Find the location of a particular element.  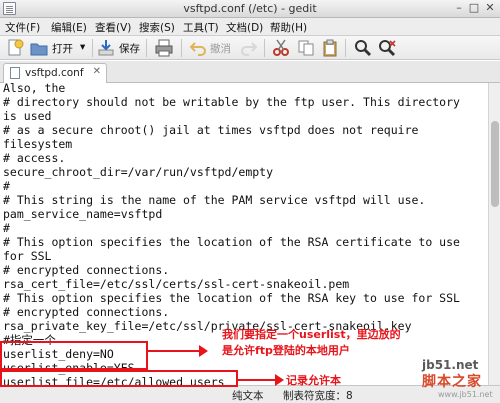

vertical-scrollbar is located at coordinates (494, 234).